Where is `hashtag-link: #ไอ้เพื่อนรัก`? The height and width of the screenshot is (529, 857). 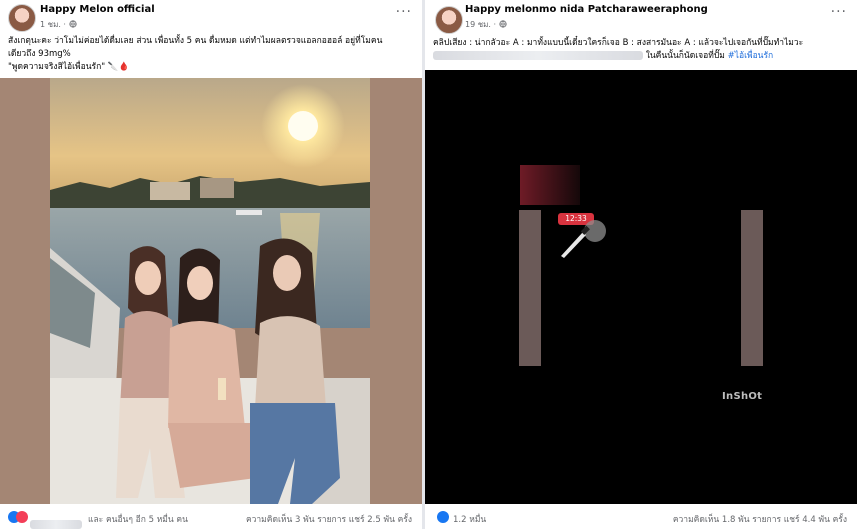 hashtag-link: #ไอ้เพื่อนรัก is located at coordinates (751, 56).